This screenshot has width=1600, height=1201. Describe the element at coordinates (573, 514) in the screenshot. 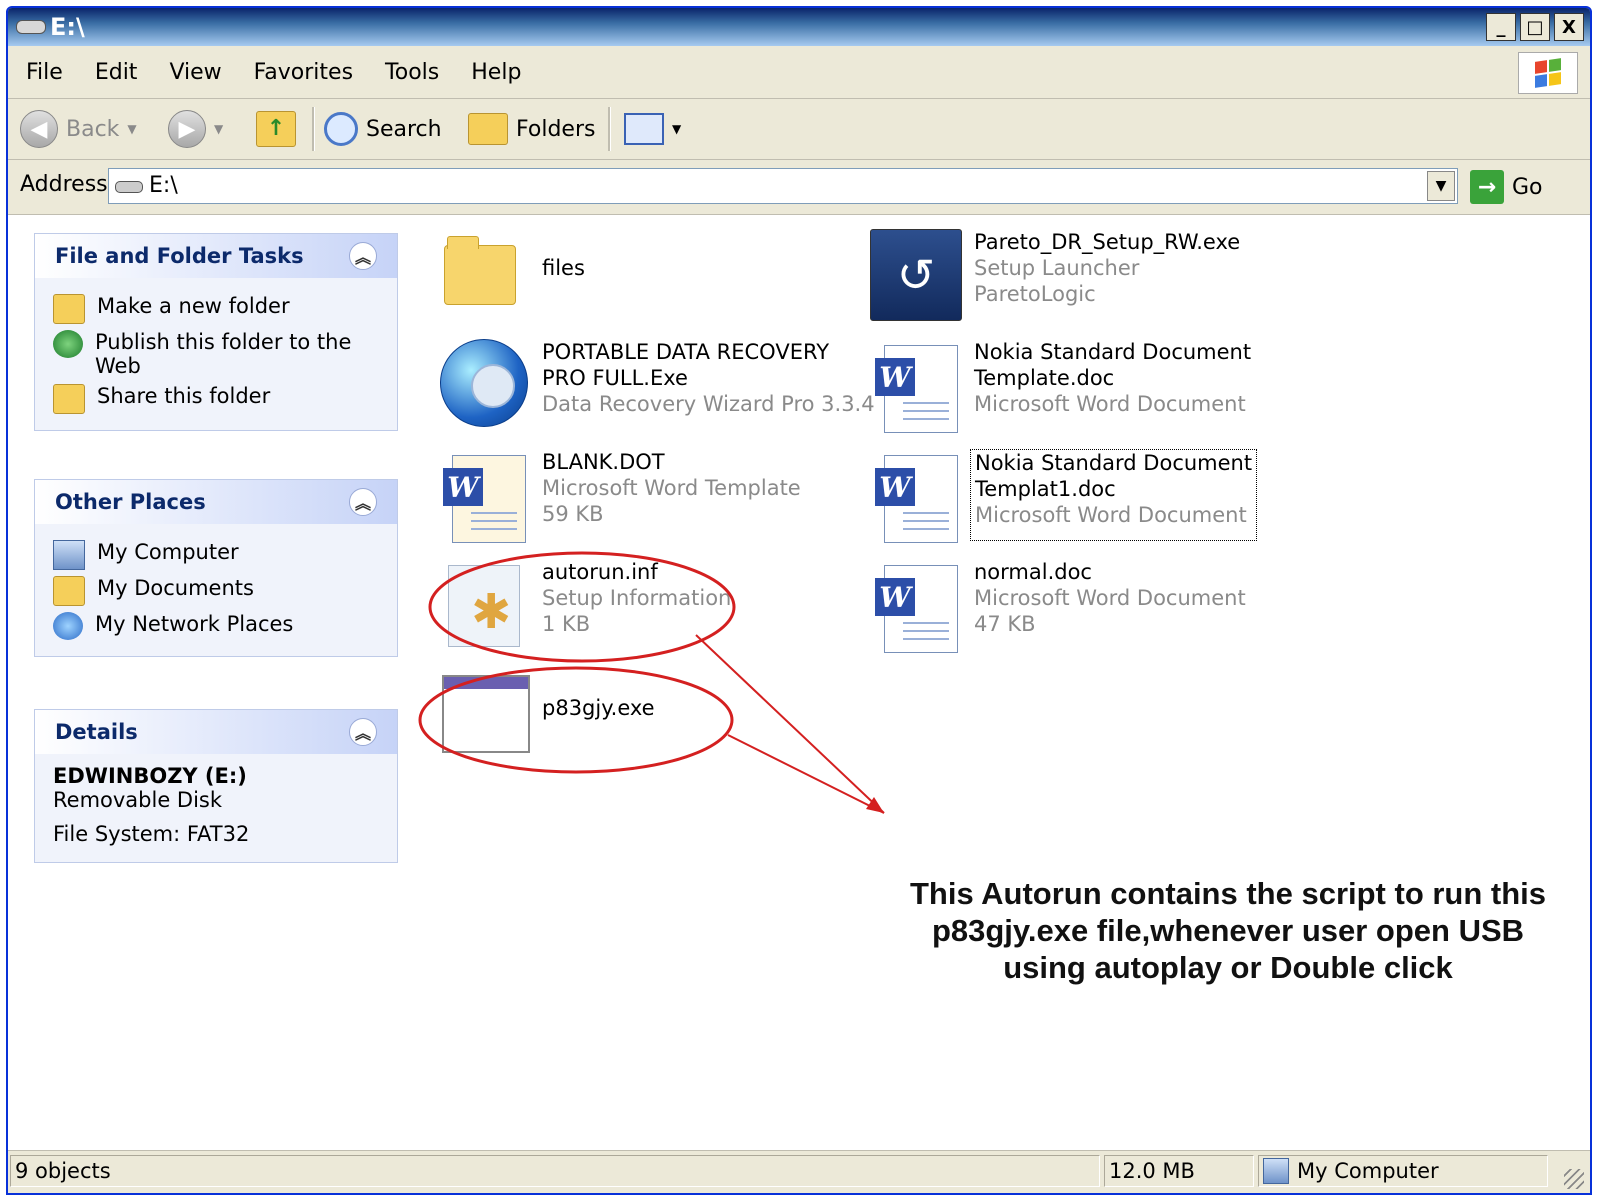

I see `file-size: 59 KB` at that location.